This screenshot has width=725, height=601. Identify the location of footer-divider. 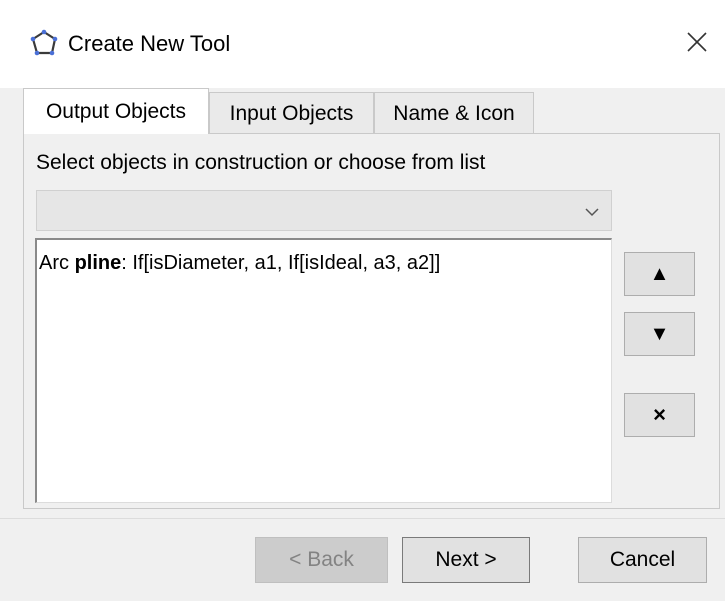
(362, 518).